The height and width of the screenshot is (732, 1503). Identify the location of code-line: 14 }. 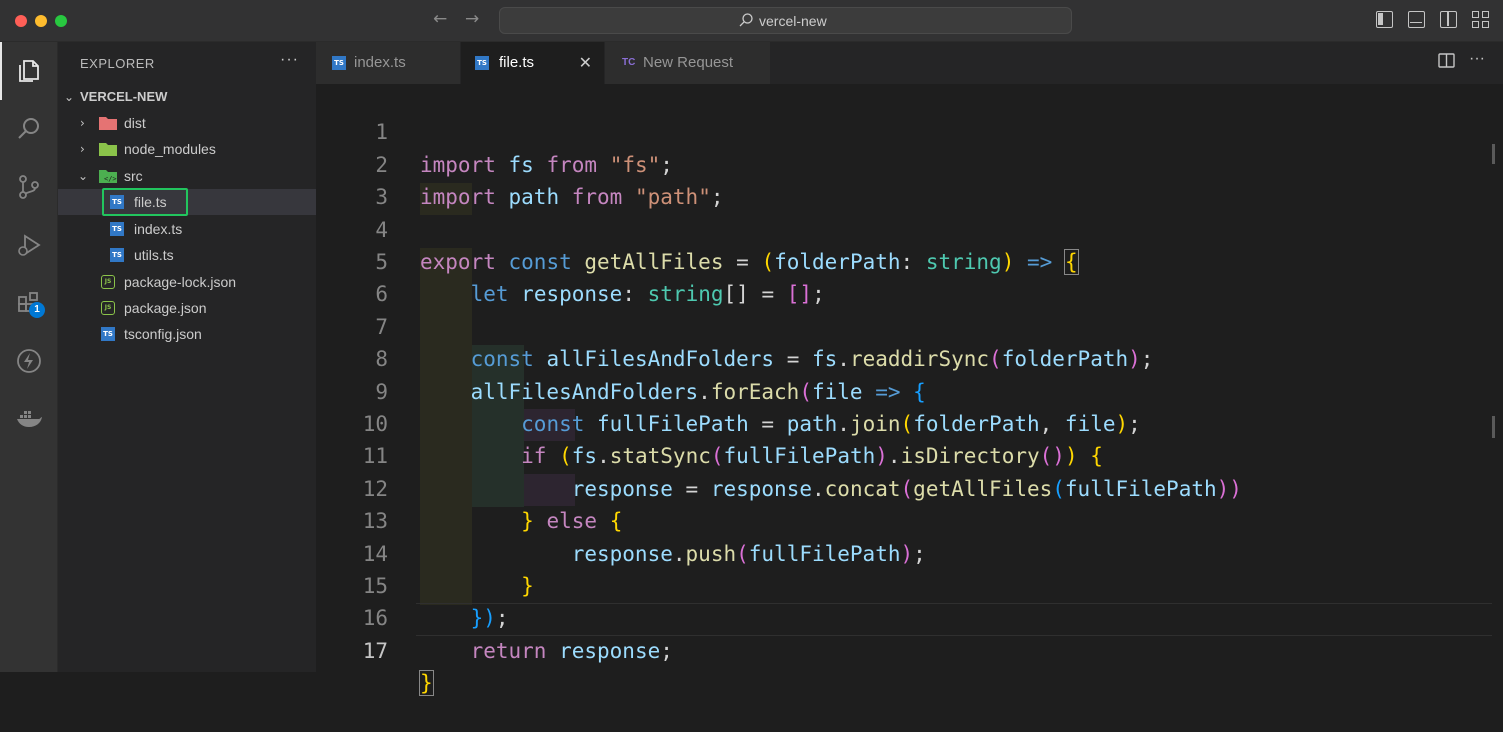
(904, 551).